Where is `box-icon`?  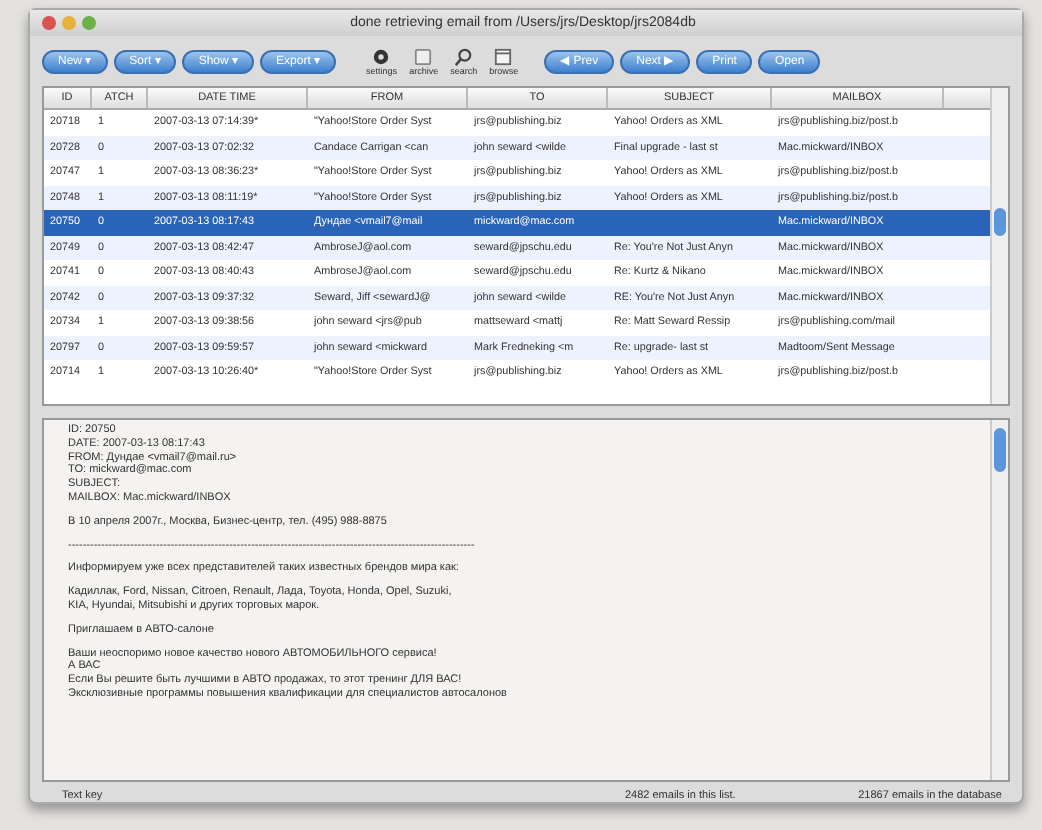
box-icon is located at coordinates (423, 56).